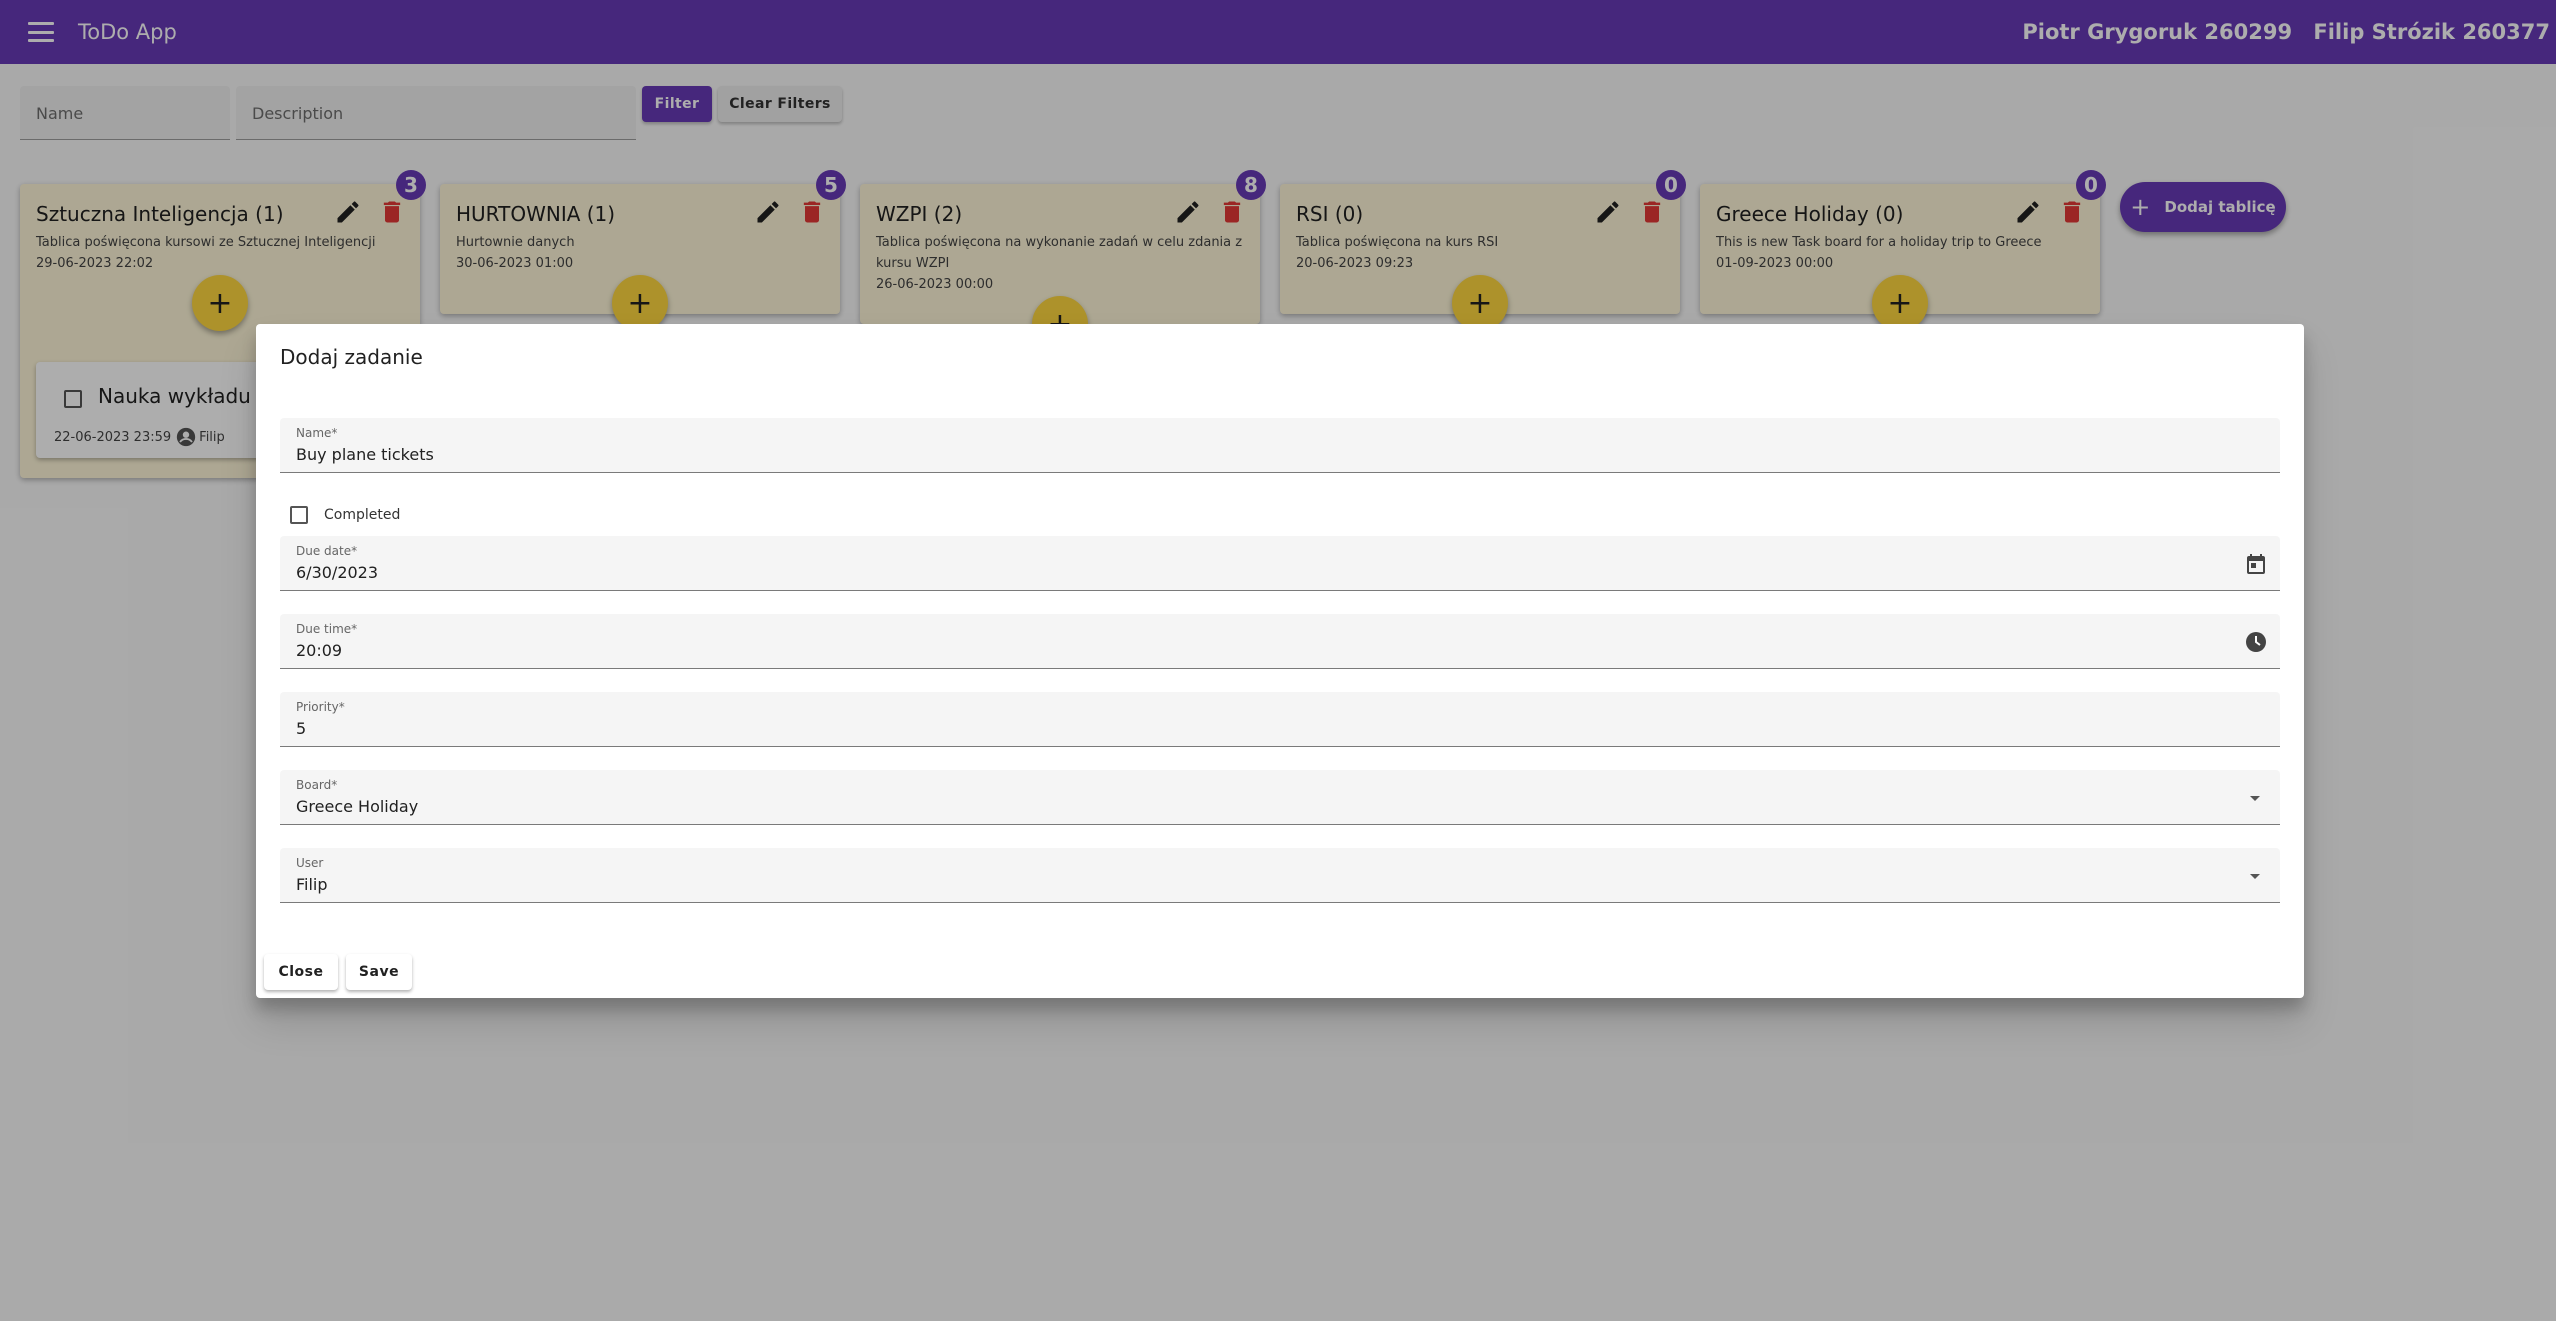  I want to click on close-button: Close, so click(301, 972).